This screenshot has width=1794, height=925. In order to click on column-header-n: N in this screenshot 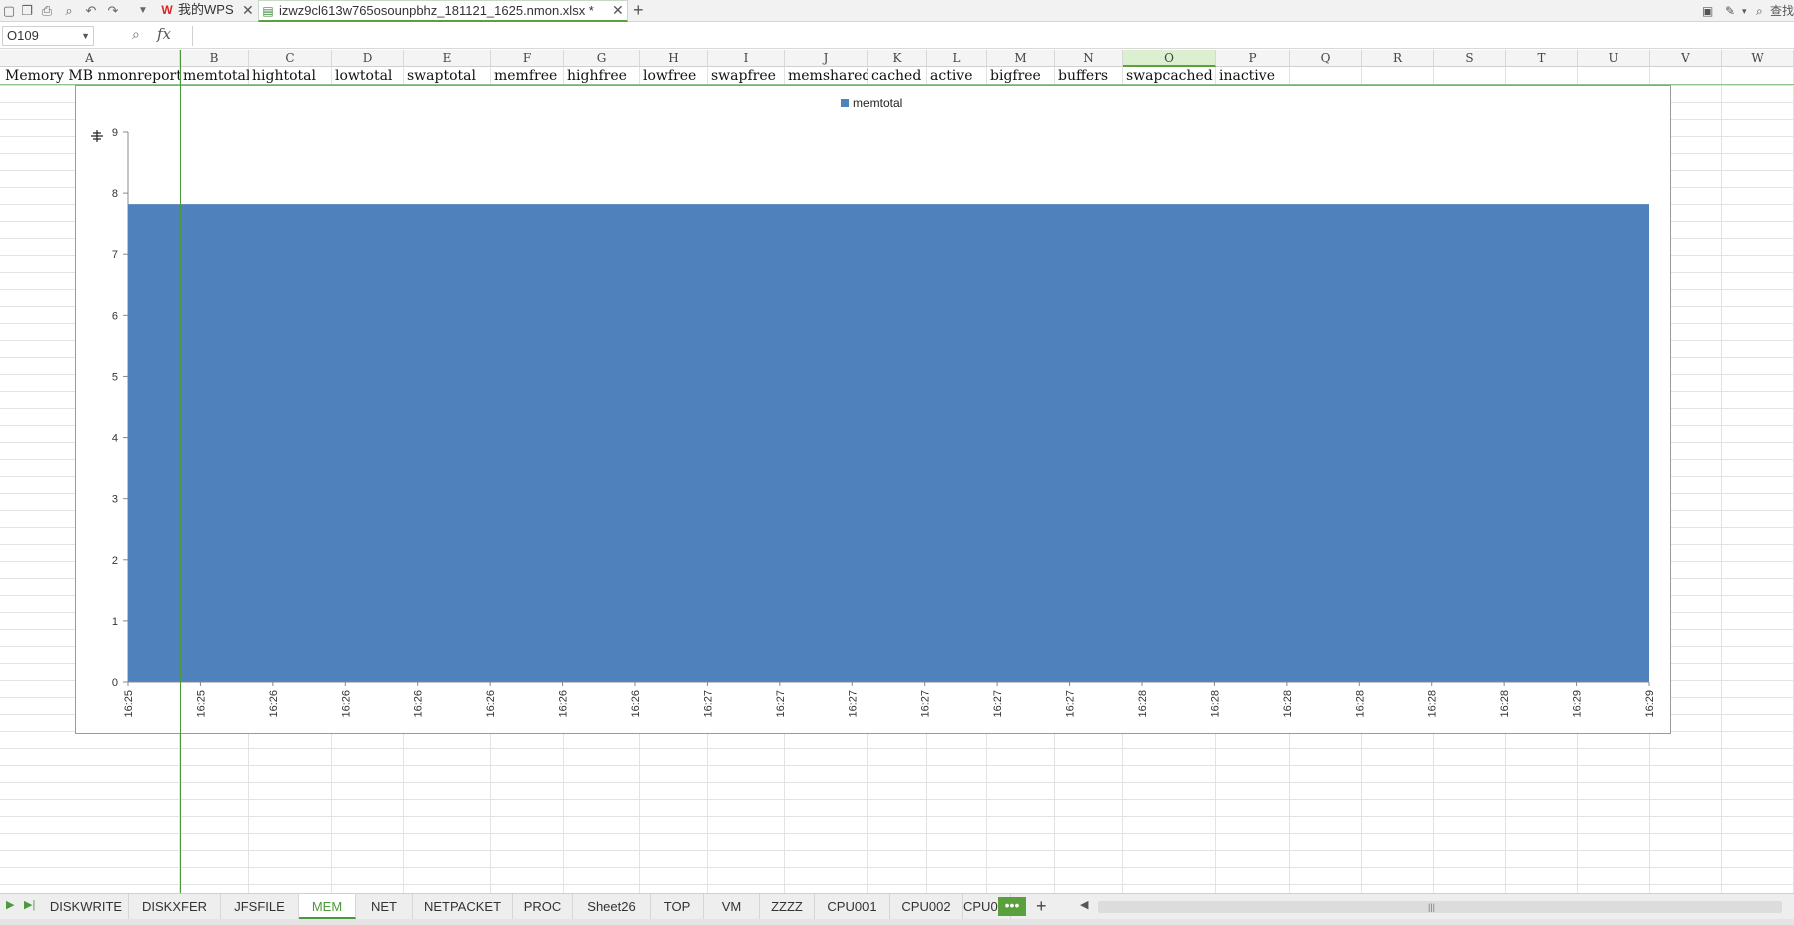, I will do `click(1089, 58)`.